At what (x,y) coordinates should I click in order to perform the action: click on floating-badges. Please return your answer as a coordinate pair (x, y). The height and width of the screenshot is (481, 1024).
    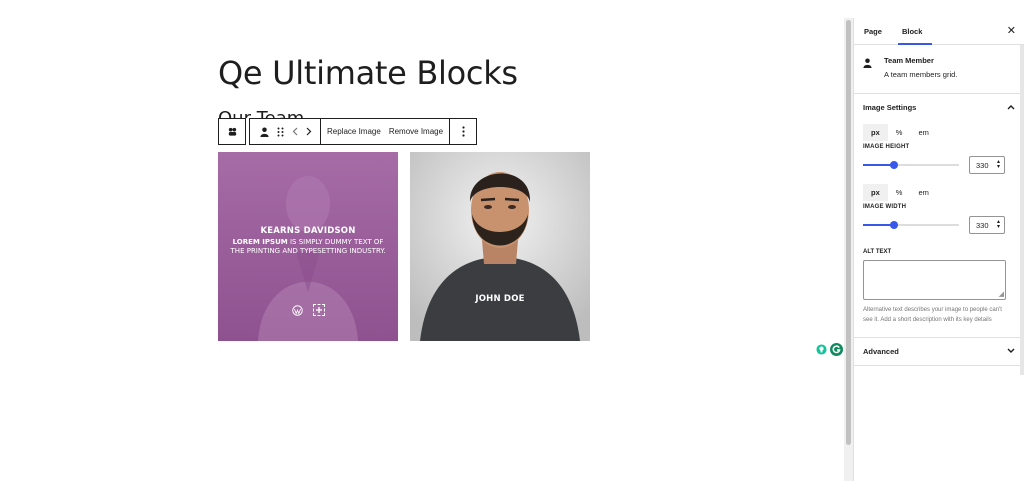
    Looking at the image, I should click on (829, 349).